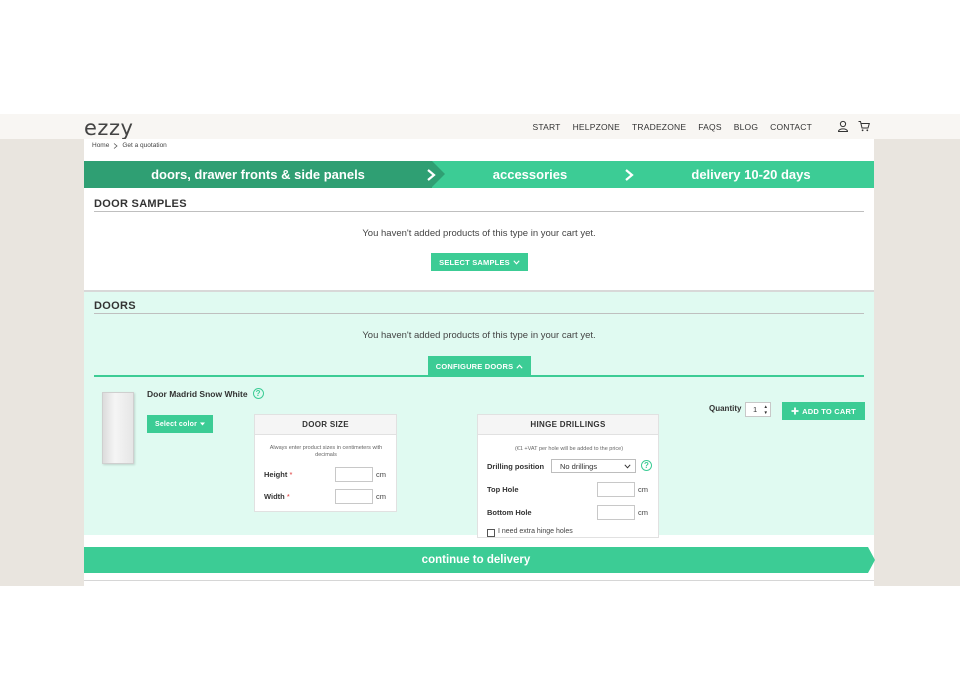  I want to click on door-samples-title: DOOR SAMPLES, so click(140, 204).